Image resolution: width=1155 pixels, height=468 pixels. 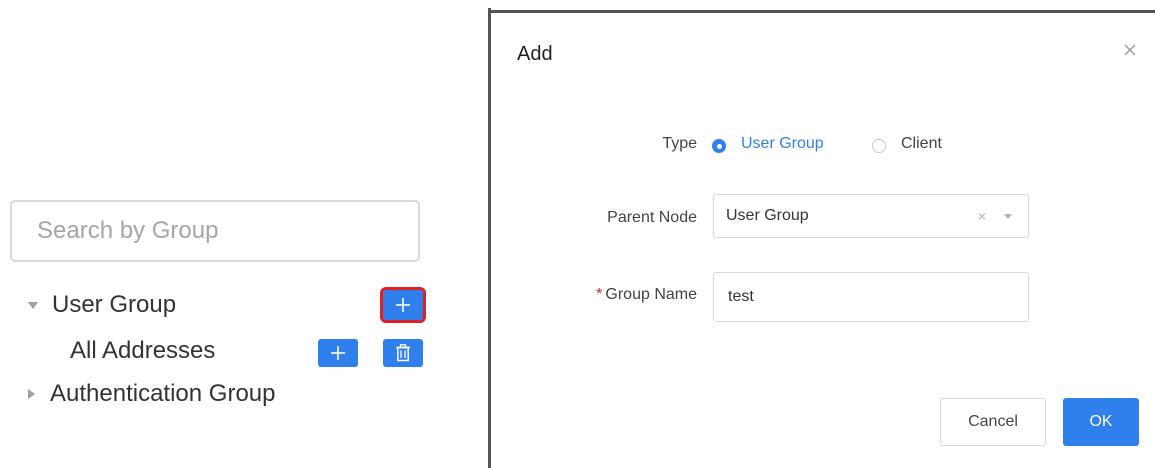 I want to click on group-name-label: * Group Name, so click(x=646, y=295).